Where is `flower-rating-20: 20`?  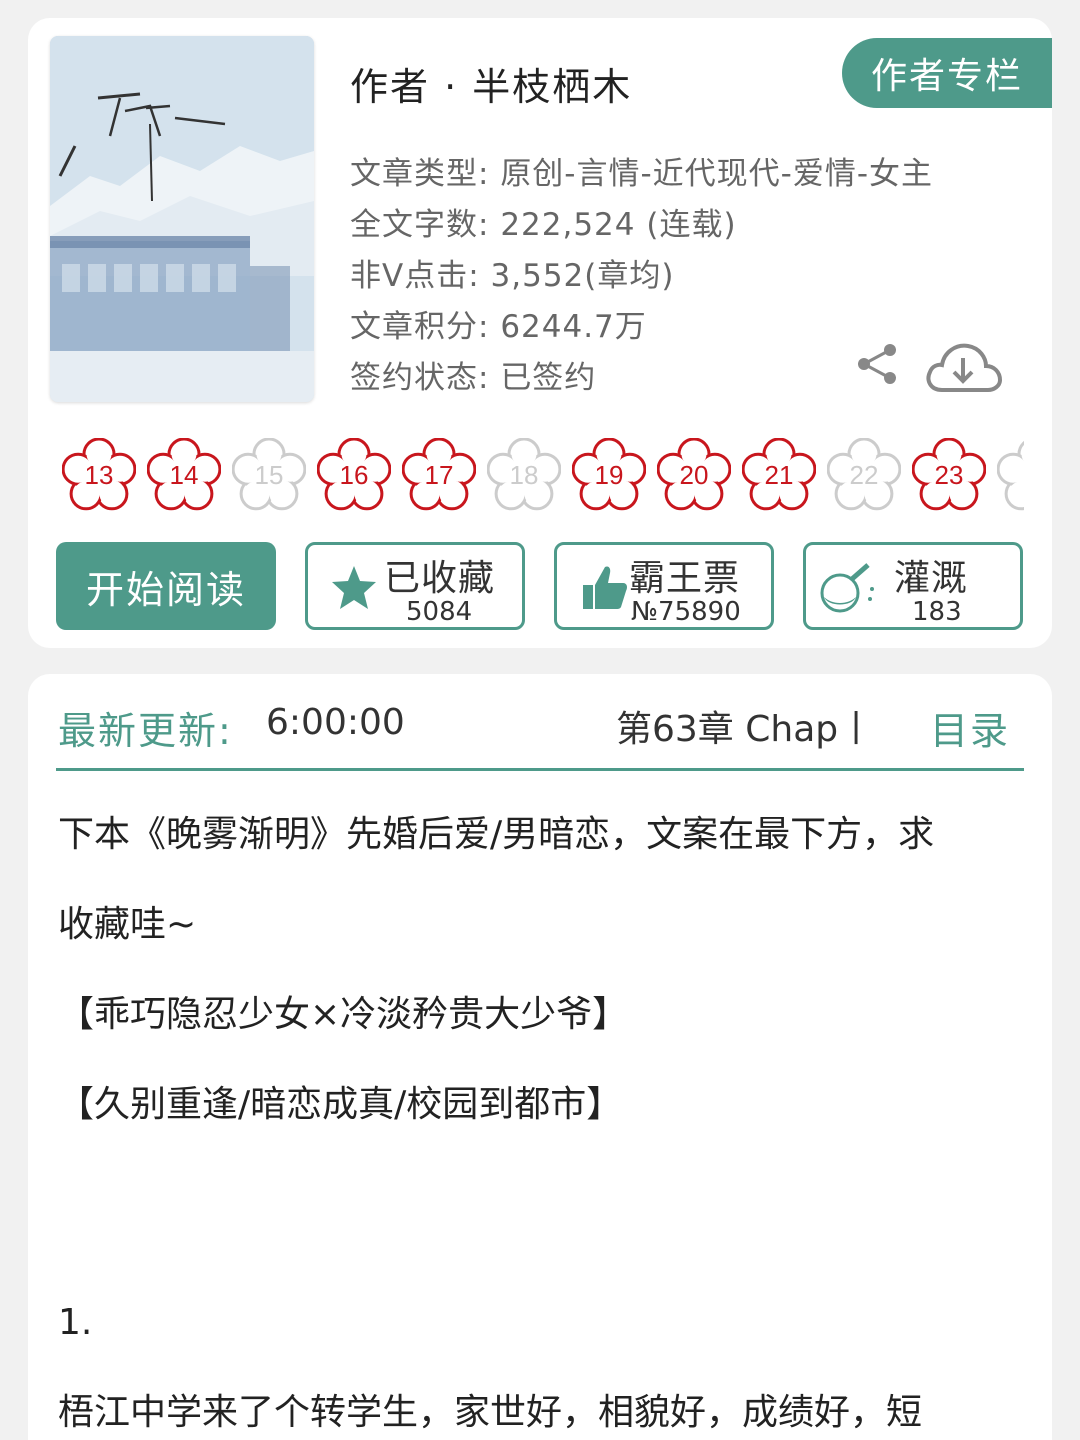 flower-rating-20: 20 is located at coordinates (694, 475).